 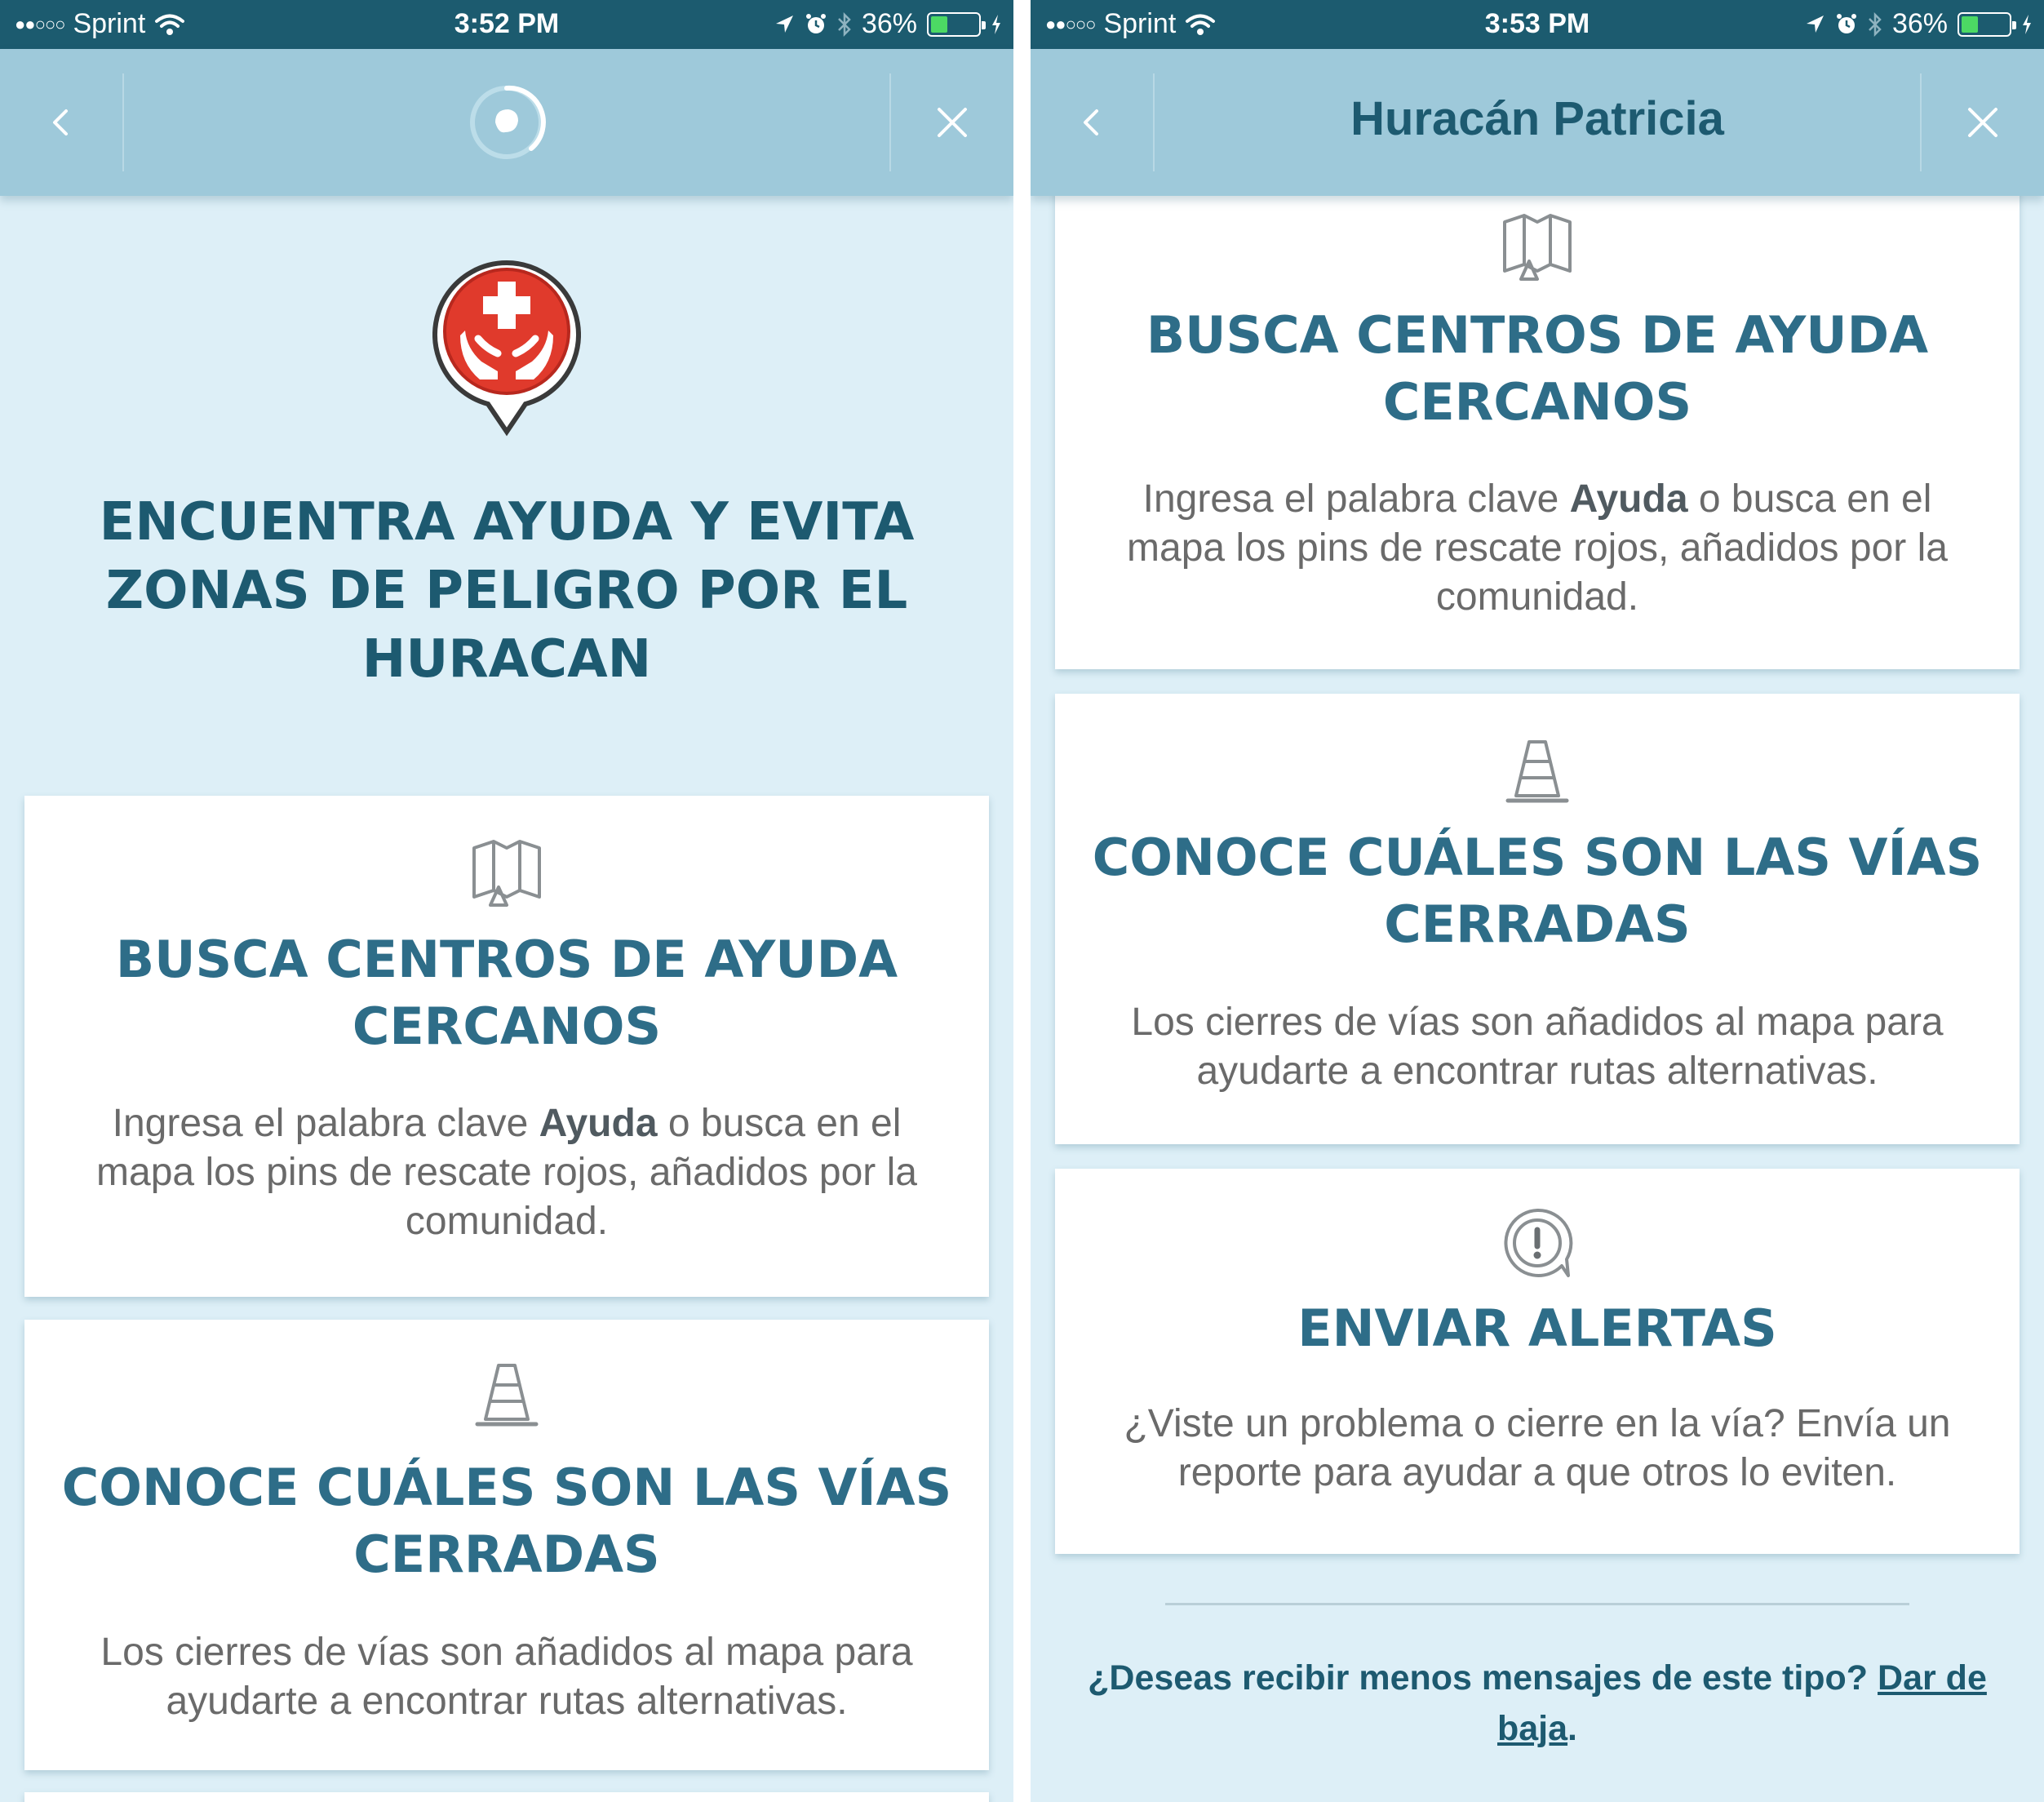 I want to click on nav-title: Huracán Patricia, so click(x=1537, y=118).